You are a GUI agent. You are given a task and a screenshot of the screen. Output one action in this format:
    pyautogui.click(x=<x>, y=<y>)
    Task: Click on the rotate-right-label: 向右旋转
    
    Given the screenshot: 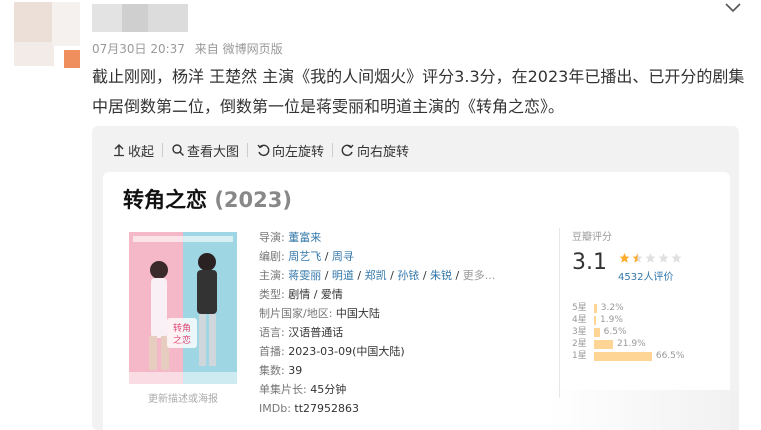 What is the action you would take?
    pyautogui.click(x=383, y=152)
    